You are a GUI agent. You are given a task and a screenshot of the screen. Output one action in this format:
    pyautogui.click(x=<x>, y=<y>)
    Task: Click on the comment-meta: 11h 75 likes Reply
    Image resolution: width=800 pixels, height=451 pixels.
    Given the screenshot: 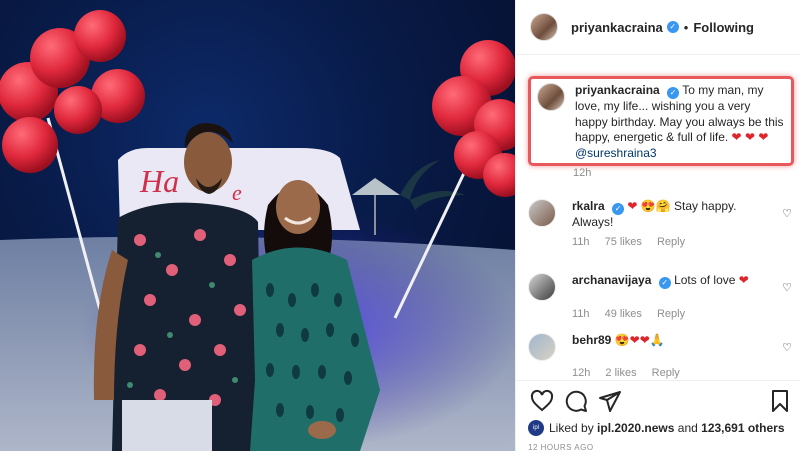 What is the action you would take?
    pyautogui.click(x=684, y=242)
    